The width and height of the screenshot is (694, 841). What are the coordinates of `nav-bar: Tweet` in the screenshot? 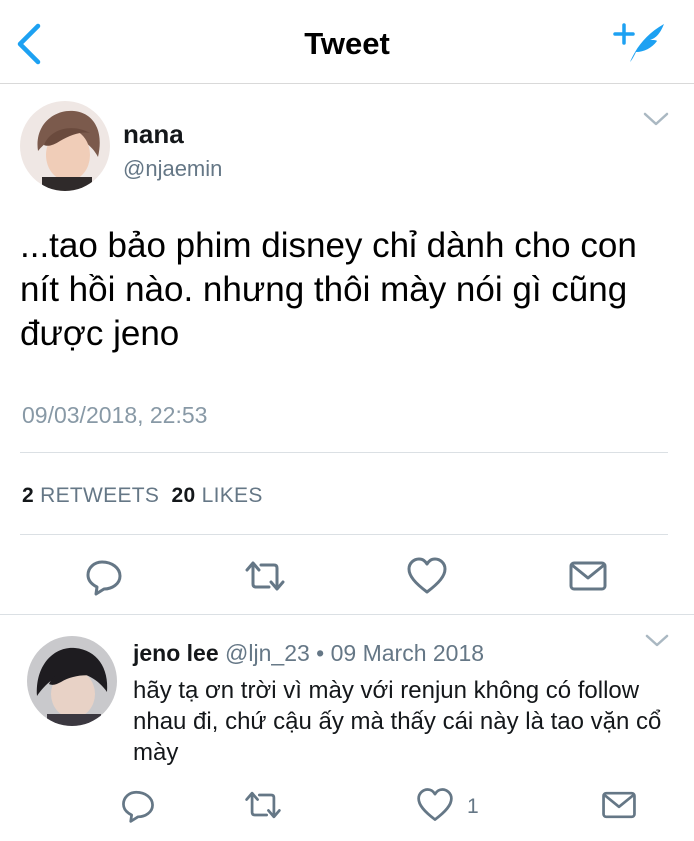 It's located at (347, 42).